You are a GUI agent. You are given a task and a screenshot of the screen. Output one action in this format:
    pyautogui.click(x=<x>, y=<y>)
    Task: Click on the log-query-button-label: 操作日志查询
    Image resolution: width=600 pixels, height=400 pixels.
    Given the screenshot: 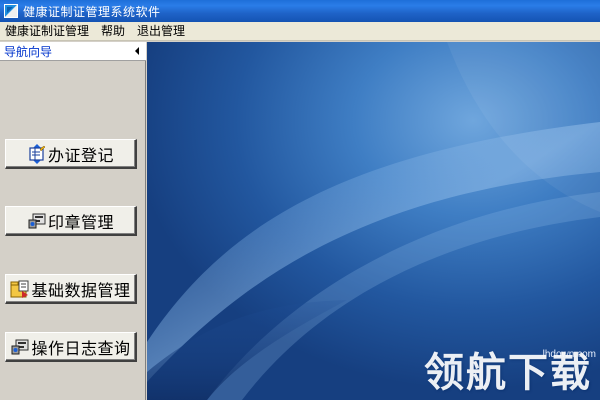 What is the action you would take?
    pyautogui.click(x=81, y=348)
    